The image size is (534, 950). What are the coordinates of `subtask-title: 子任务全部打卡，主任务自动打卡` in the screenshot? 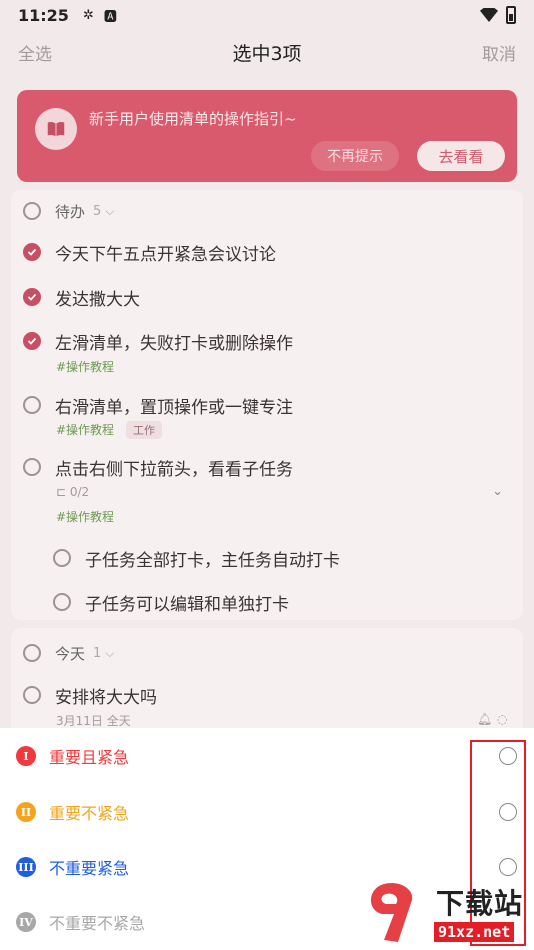 It's located at (212, 560).